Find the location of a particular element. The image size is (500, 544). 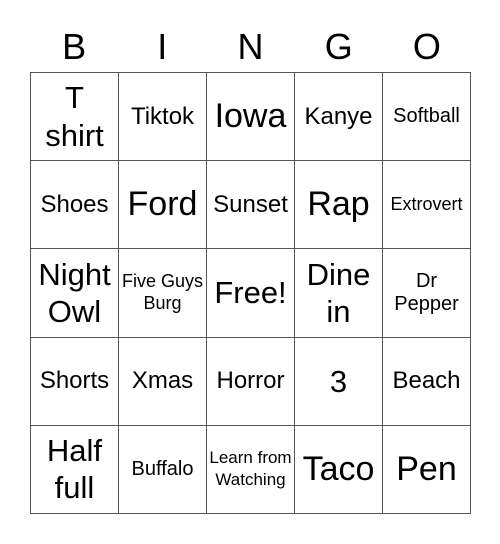

bingo-cell: Kanye is located at coordinates (339, 117).